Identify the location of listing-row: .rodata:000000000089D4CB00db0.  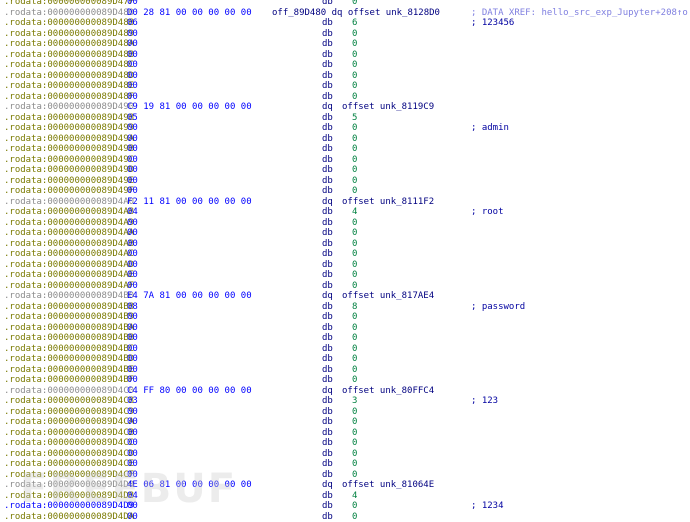
(347, 433).